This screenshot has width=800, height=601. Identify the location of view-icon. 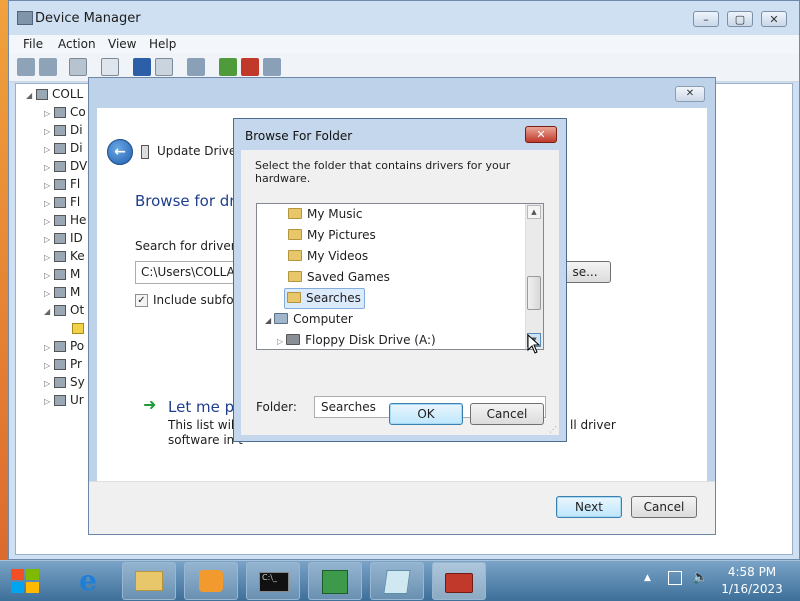
(164, 67).